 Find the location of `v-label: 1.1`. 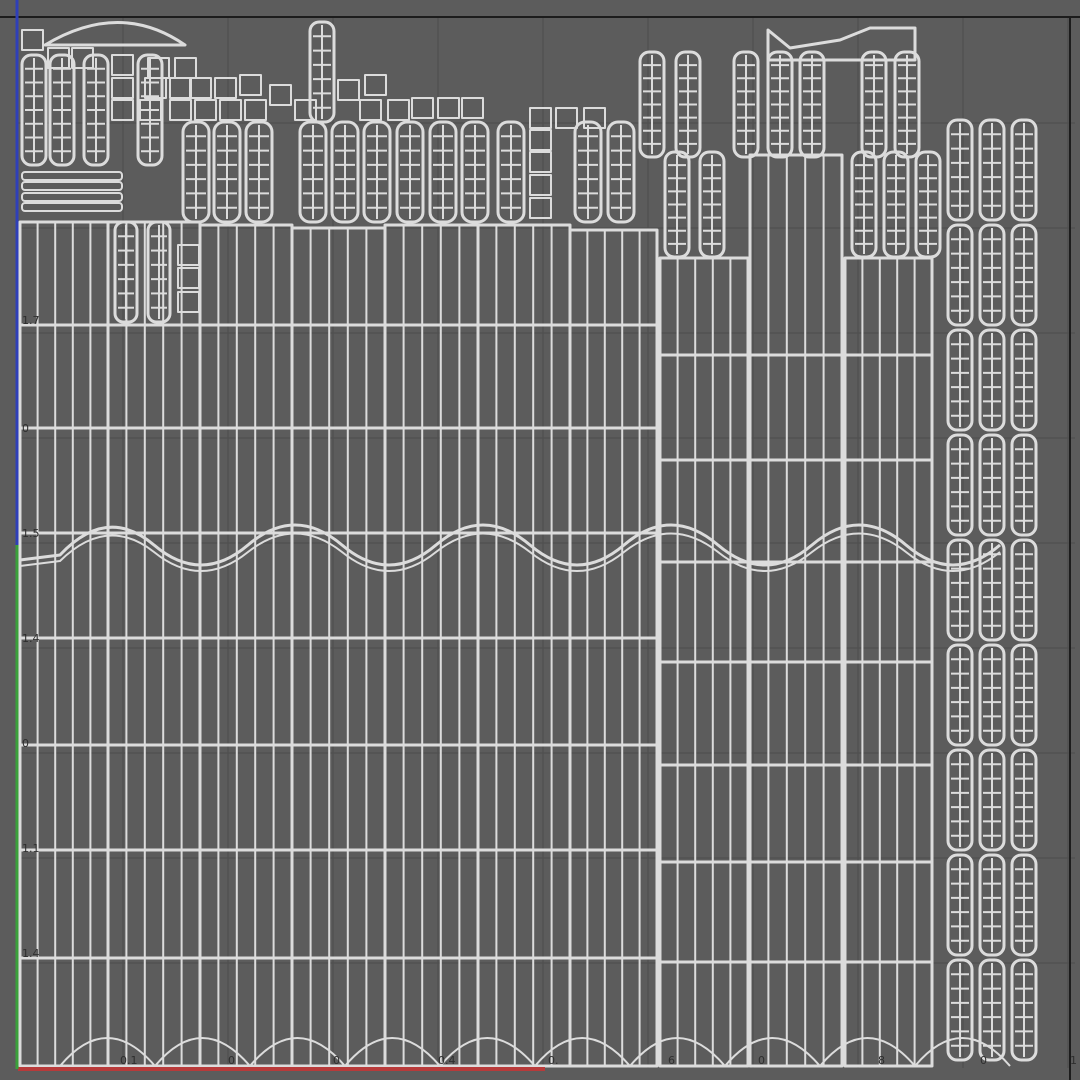

v-label: 1.1 is located at coordinates (31, 848).